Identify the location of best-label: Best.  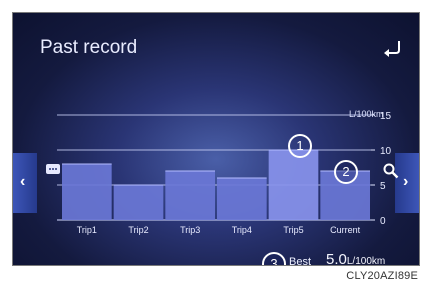
(300, 261).